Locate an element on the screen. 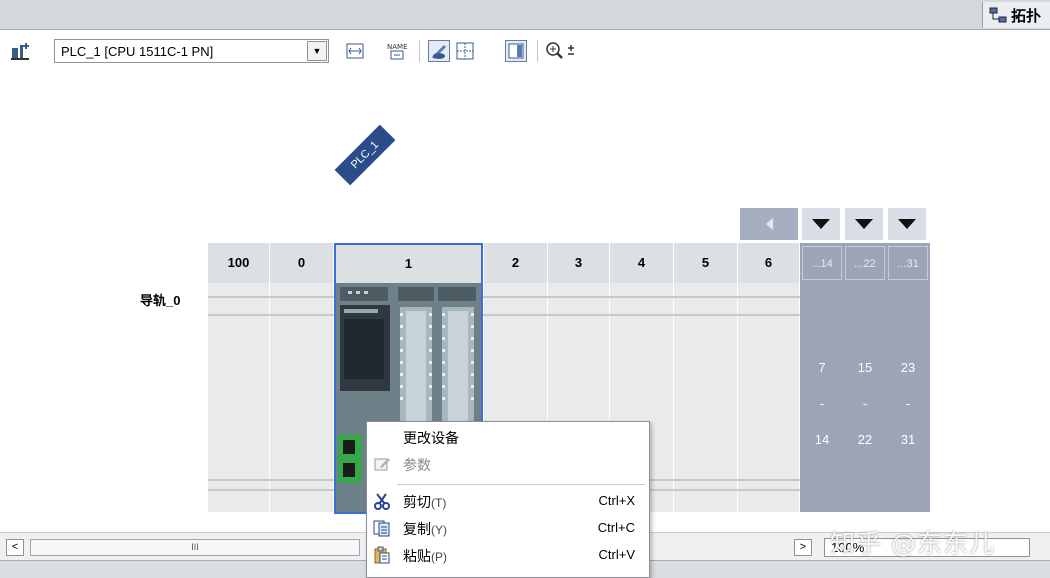 The height and width of the screenshot is (578, 1050). menu-item-cut: 剪切(T) Ctrl+X is located at coordinates (508, 501).